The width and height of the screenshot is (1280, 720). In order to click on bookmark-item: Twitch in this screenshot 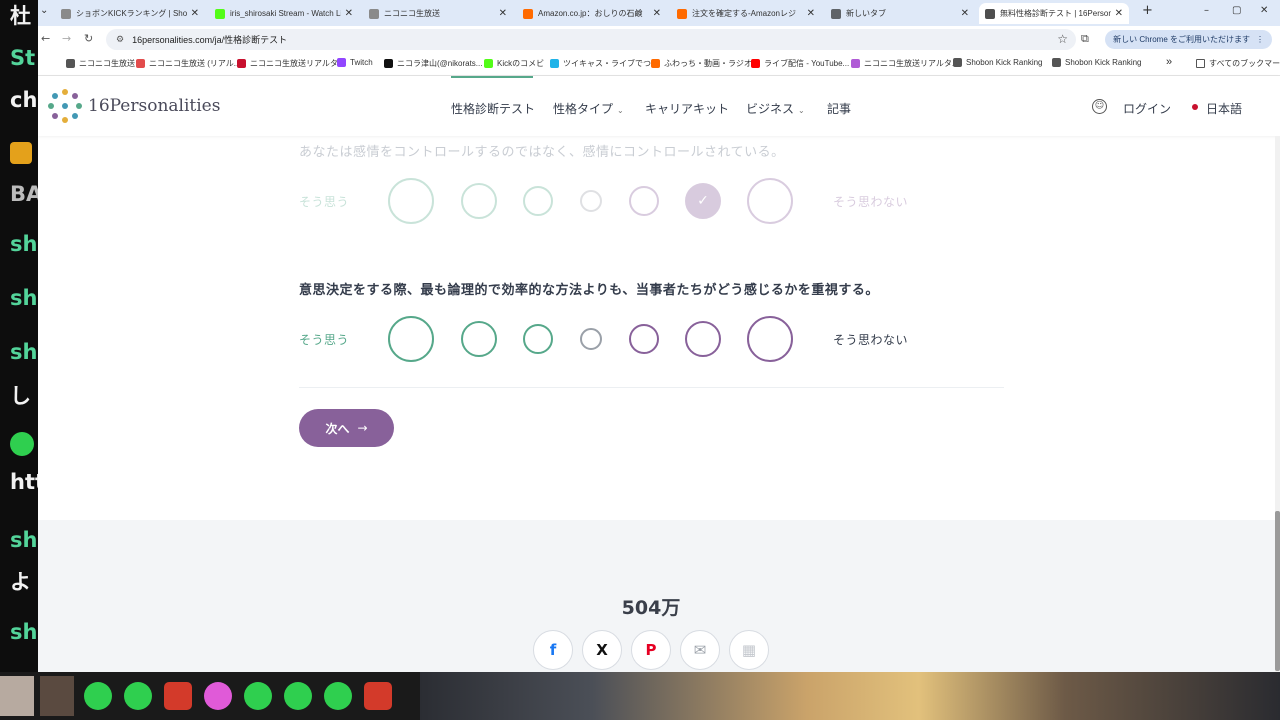, I will do `click(355, 62)`.